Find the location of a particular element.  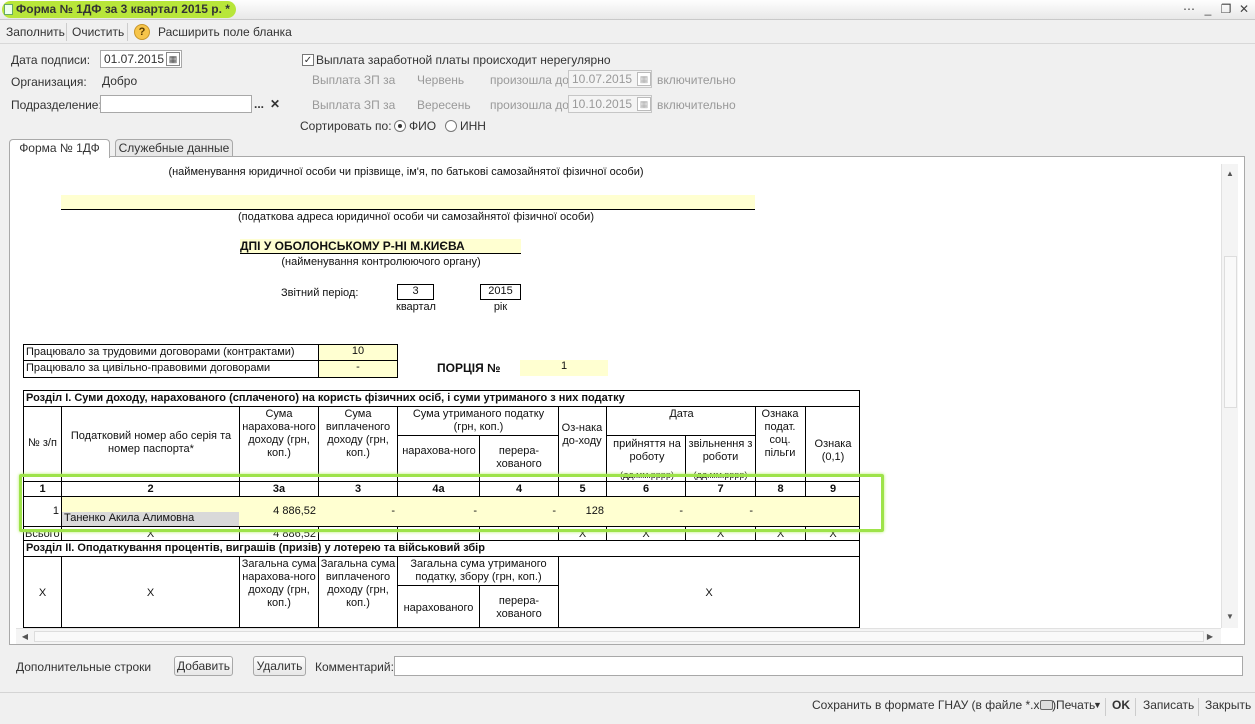

sign-date-label: Дата подписи: is located at coordinates (51, 60).